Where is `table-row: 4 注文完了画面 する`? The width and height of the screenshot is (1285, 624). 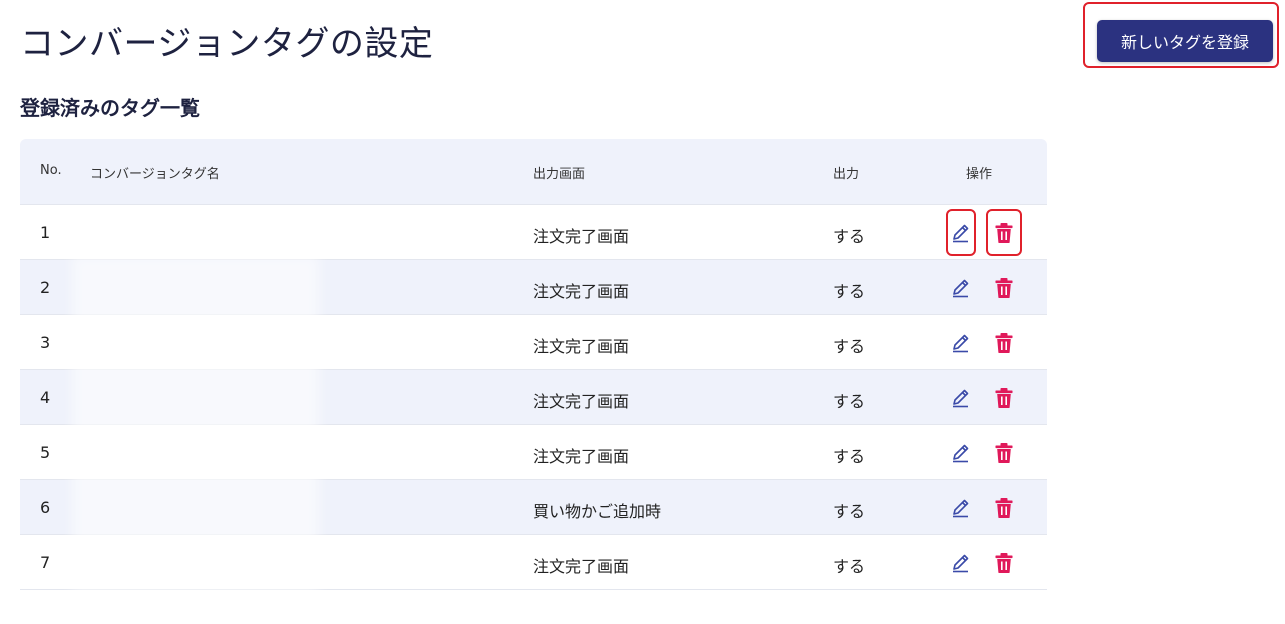
table-row: 4 注文完了画面 する is located at coordinates (533, 397).